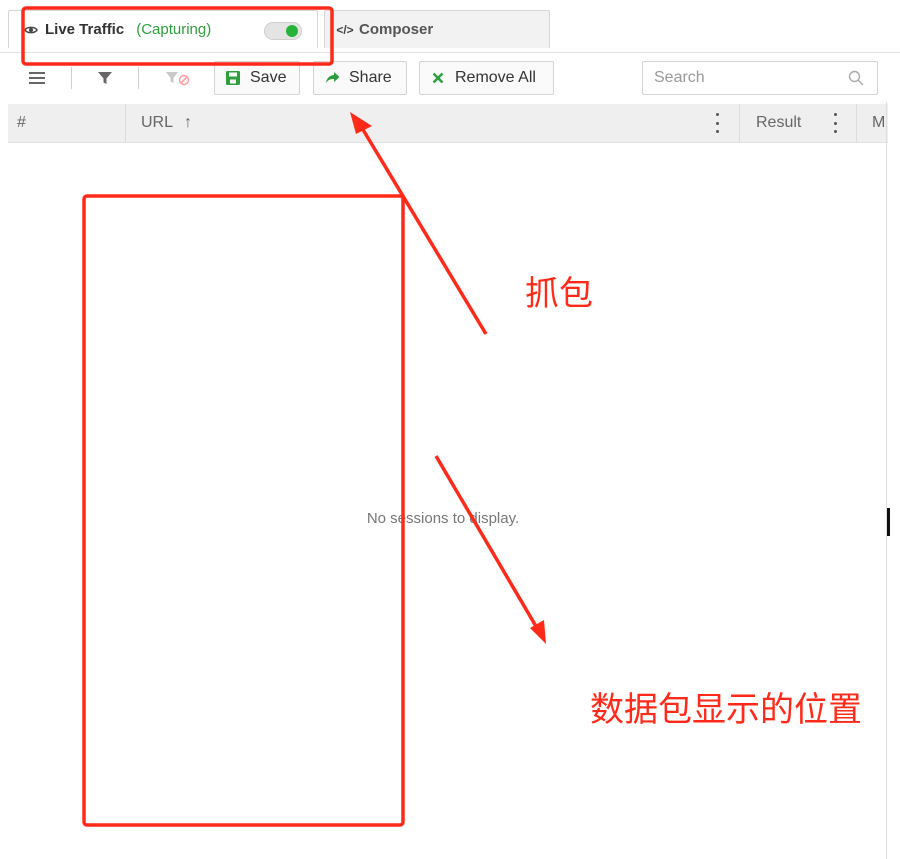 Image resolution: width=900 pixels, height=859 pixels. I want to click on capture-toggle, so click(283, 31).